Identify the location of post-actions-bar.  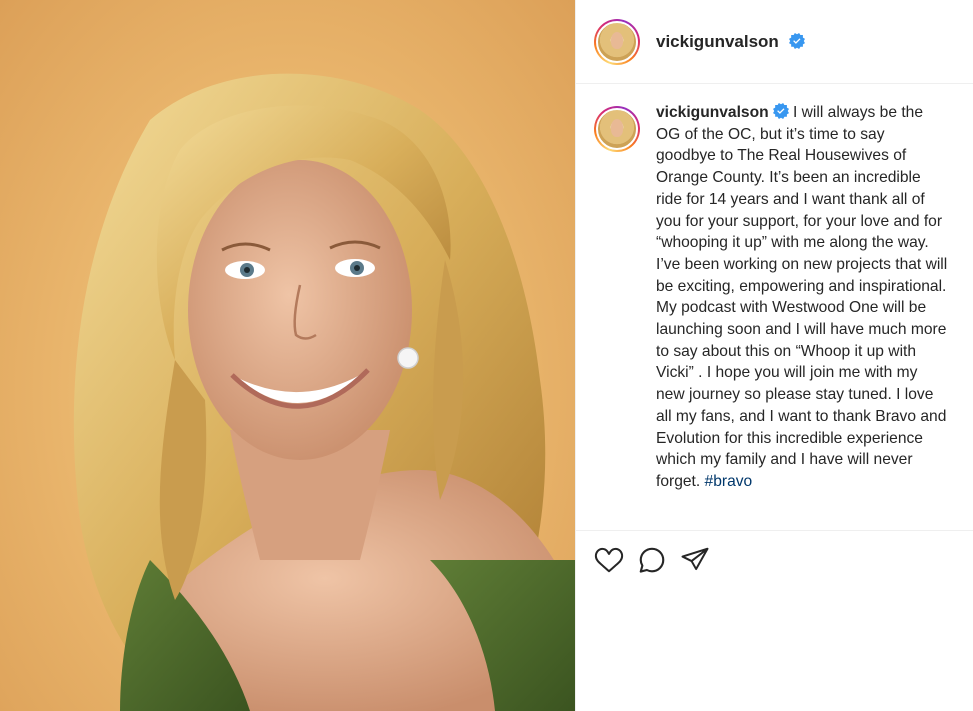
(774, 620).